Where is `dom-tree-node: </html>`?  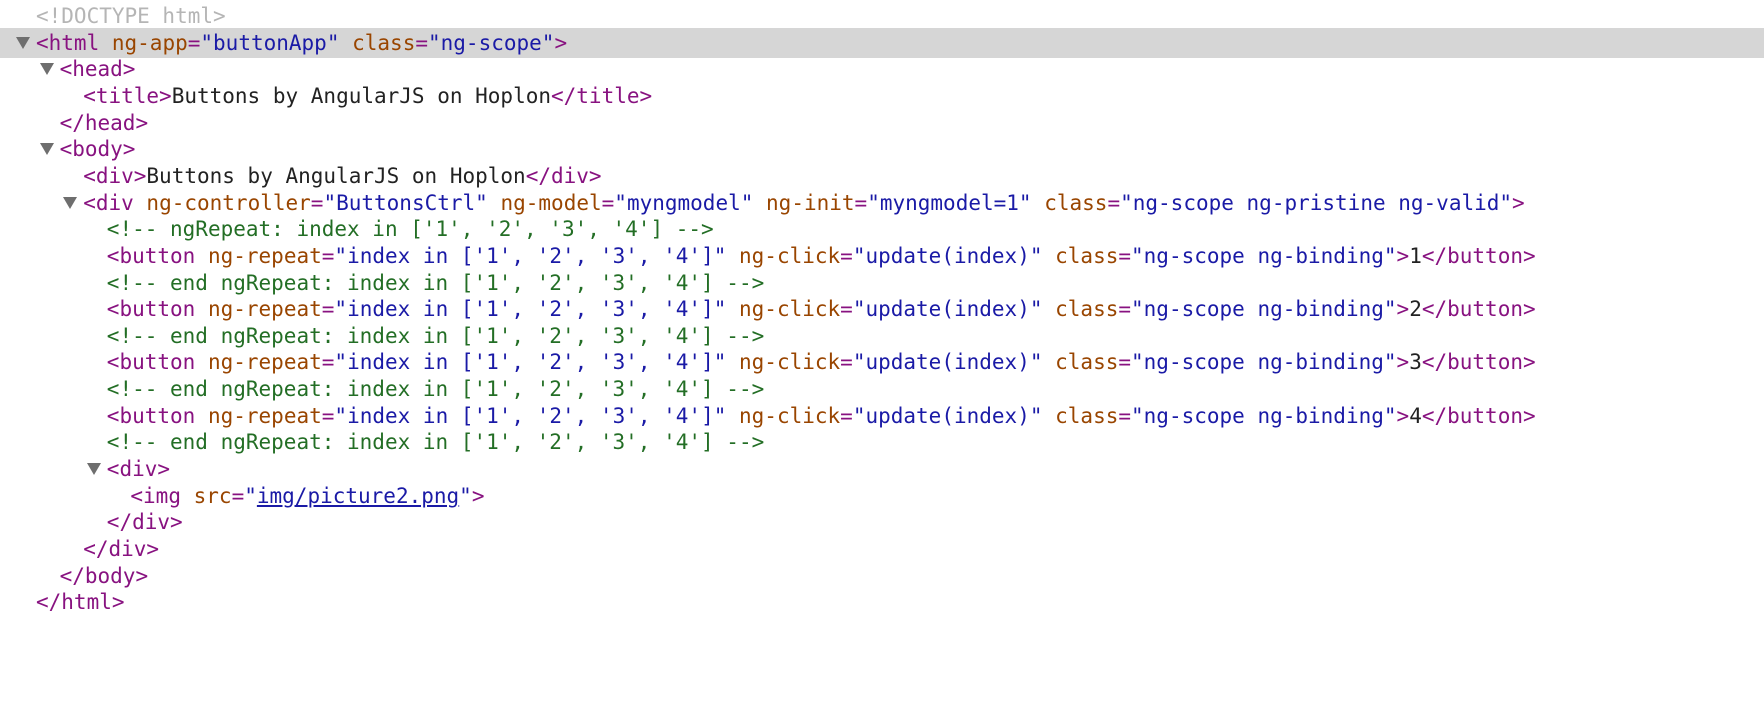 dom-tree-node: </html> is located at coordinates (882, 602).